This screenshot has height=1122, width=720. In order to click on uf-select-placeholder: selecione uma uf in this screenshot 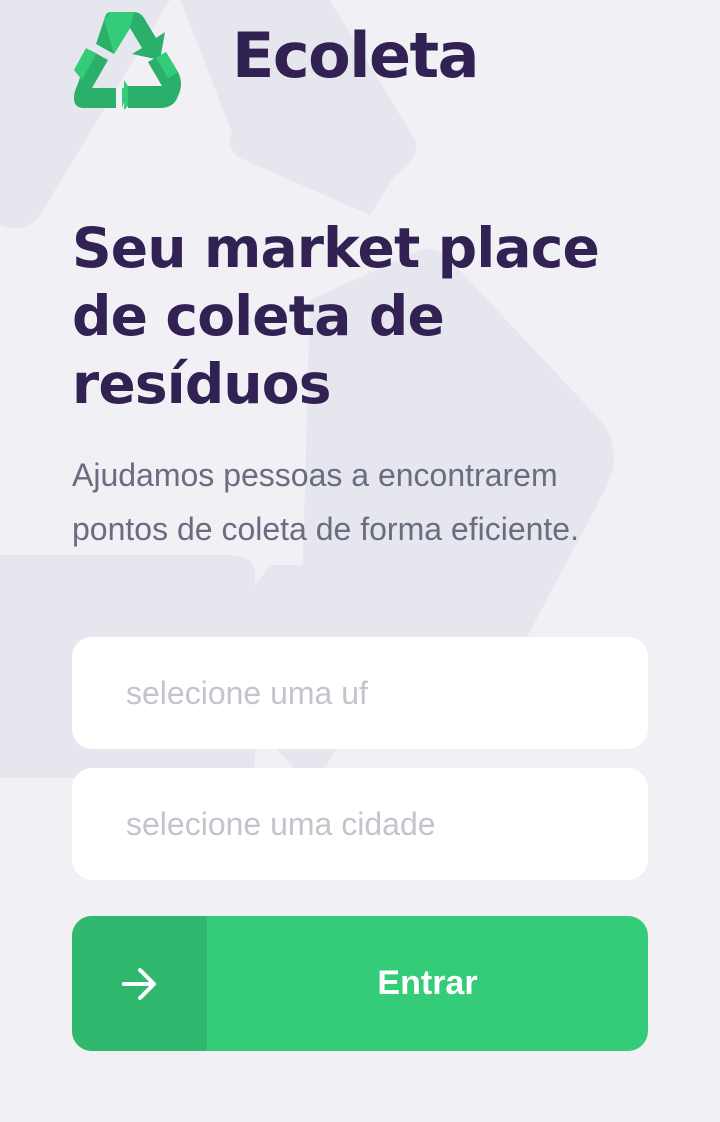, I will do `click(247, 692)`.